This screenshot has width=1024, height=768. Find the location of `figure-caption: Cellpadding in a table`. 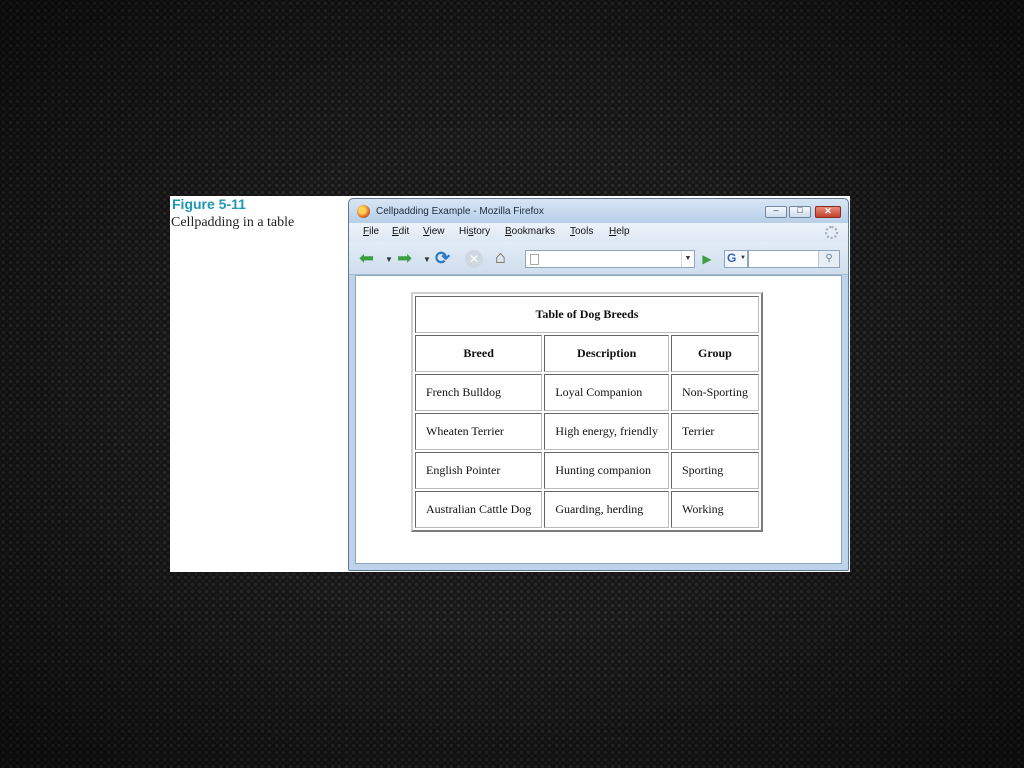

figure-caption: Cellpadding in a table is located at coordinates (233, 222).